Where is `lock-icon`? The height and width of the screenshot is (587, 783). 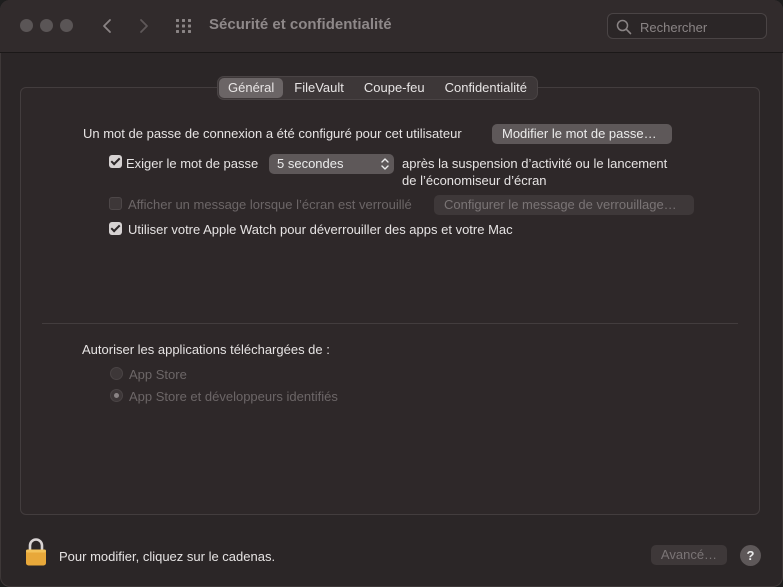
lock-icon is located at coordinates (36, 552).